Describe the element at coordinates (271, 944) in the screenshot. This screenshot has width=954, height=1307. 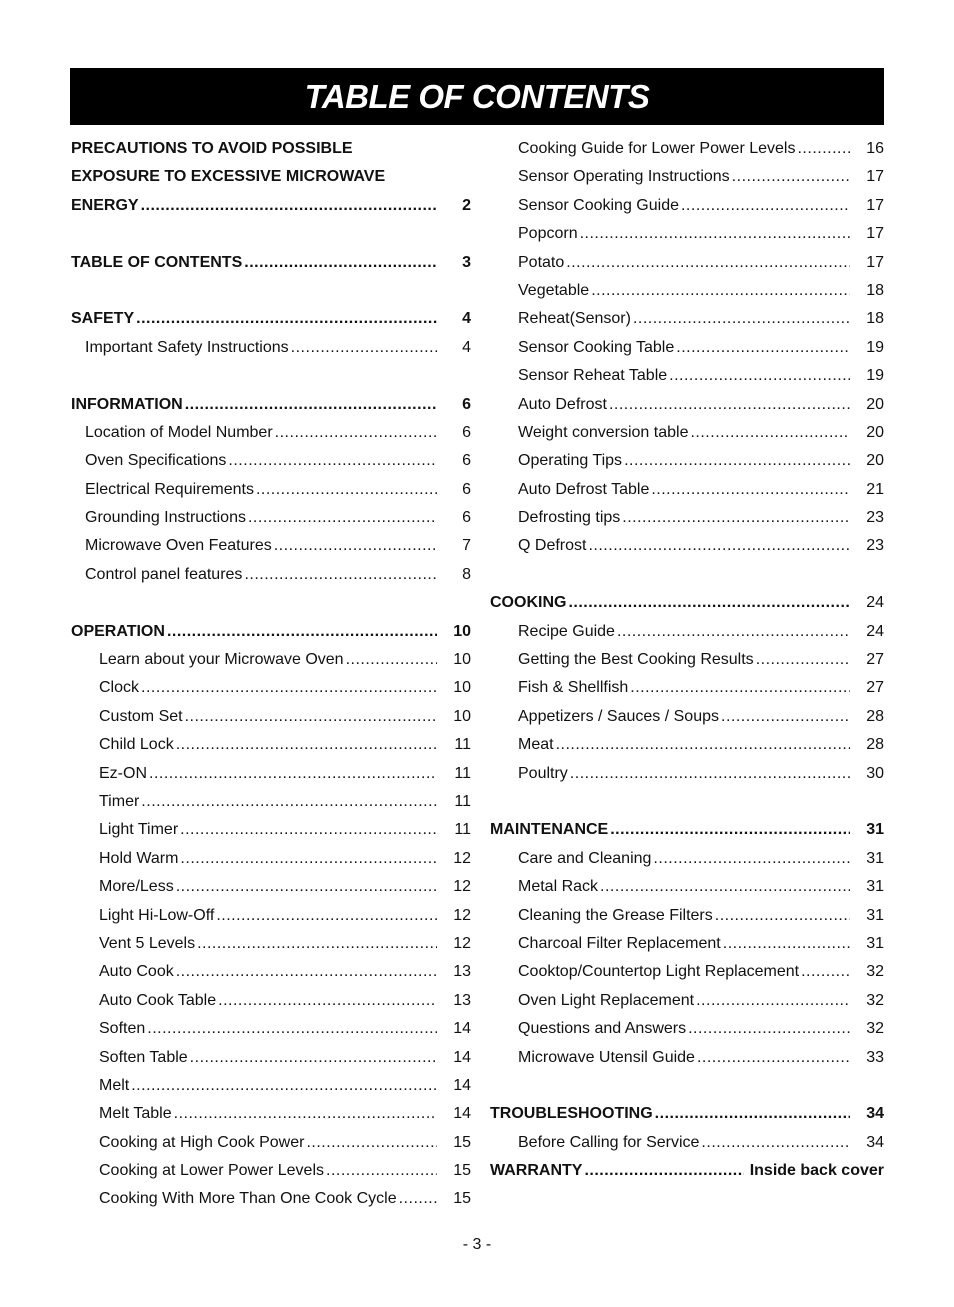
I see `toc-entry: Vent 5 Levels 12` at that location.